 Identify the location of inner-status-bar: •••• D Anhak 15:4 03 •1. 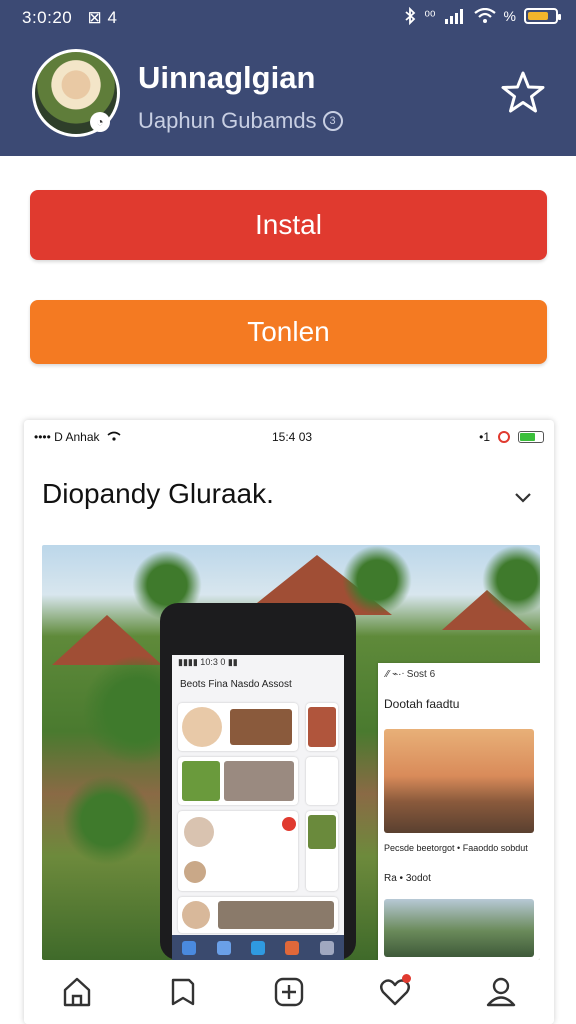
(289, 440).